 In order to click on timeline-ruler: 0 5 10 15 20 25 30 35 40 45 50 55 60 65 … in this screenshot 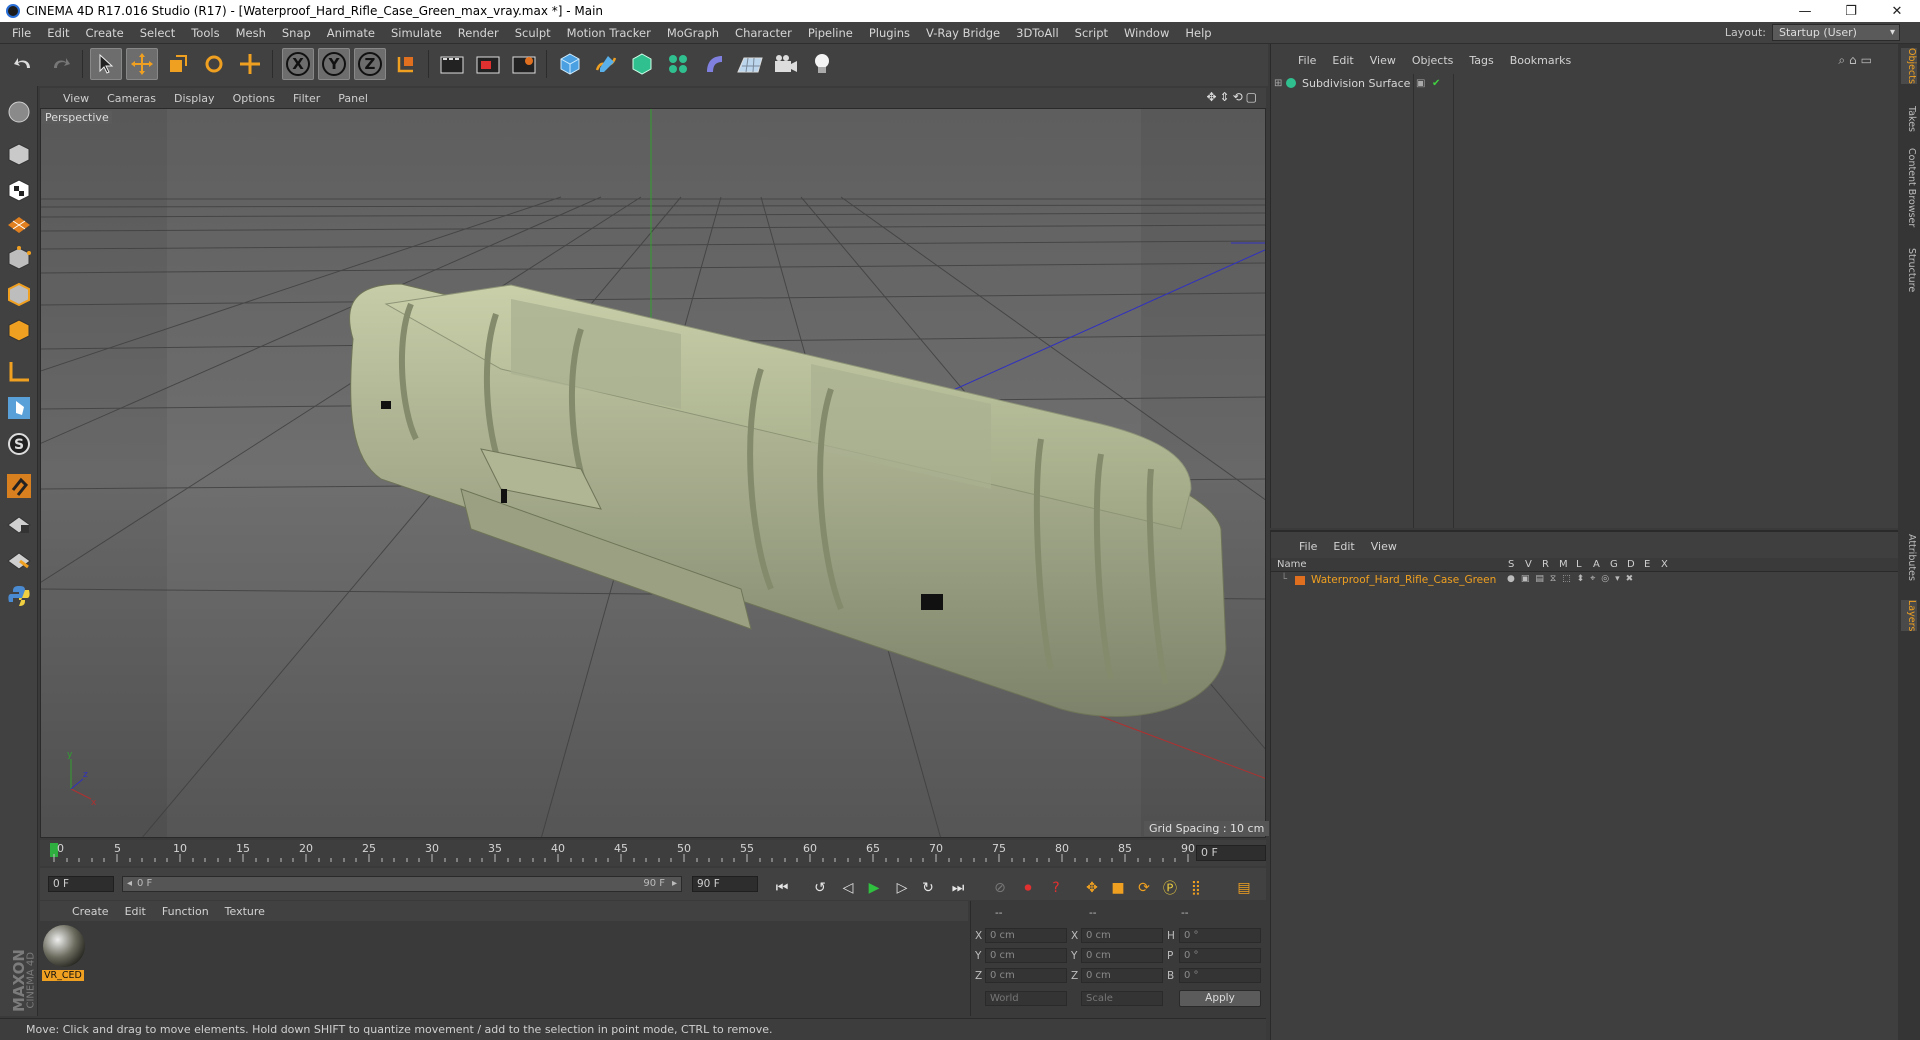, I will do `click(653, 853)`.